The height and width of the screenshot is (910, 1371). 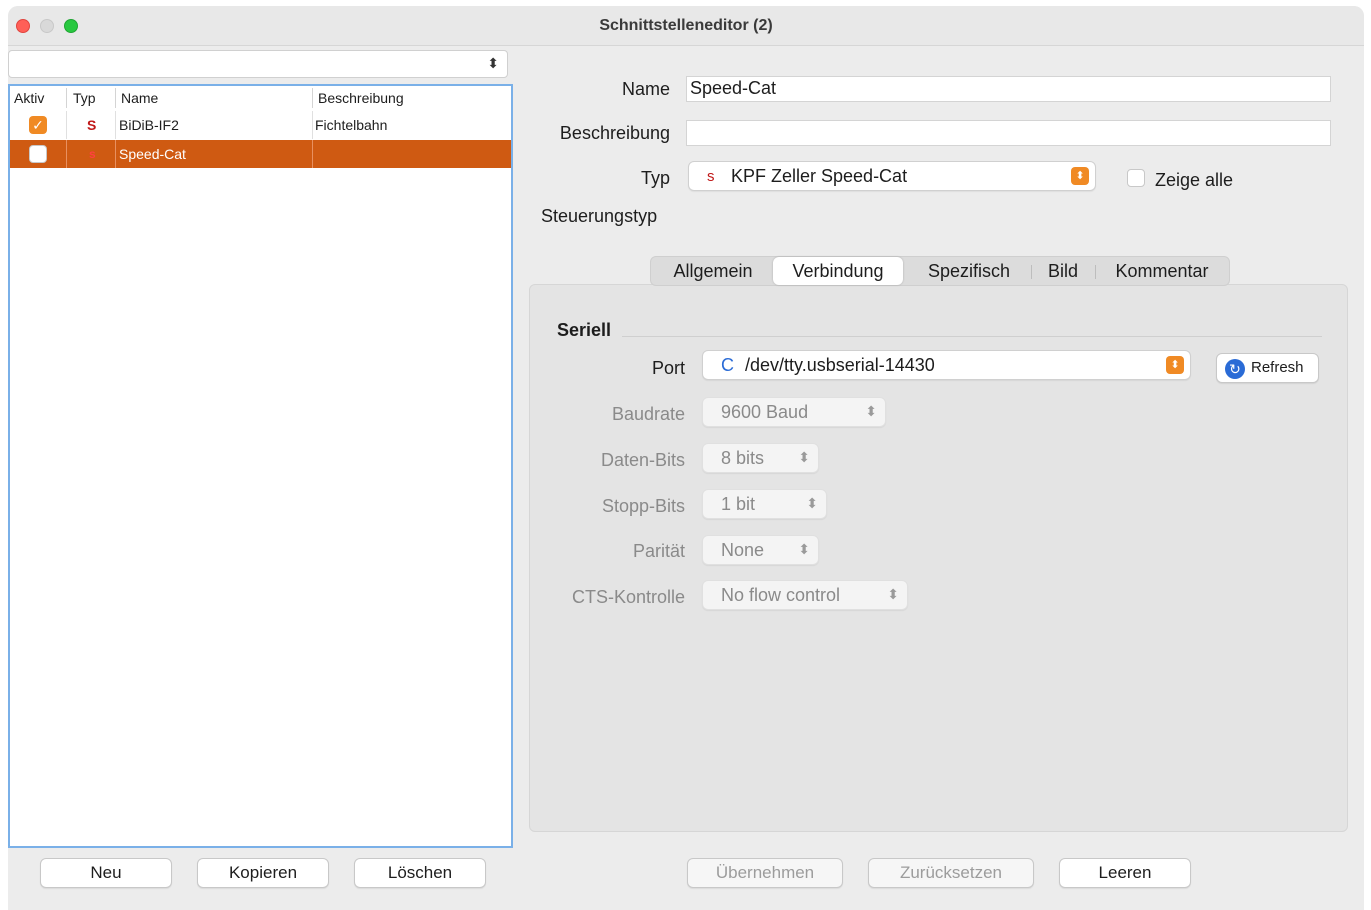 I want to click on port-combo: C /dev/tty.usbserial-14430 ⬍, so click(x=946, y=365).